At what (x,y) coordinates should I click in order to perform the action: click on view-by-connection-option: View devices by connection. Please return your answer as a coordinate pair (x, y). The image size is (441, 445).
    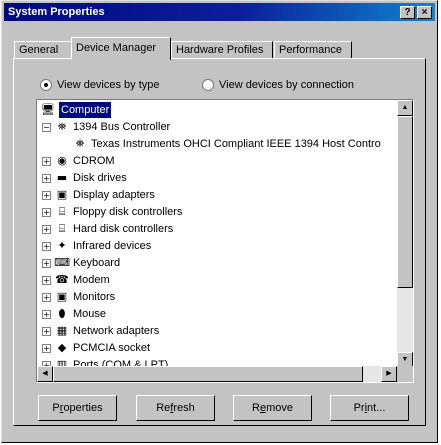
    Looking at the image, I should click on (278, 85).